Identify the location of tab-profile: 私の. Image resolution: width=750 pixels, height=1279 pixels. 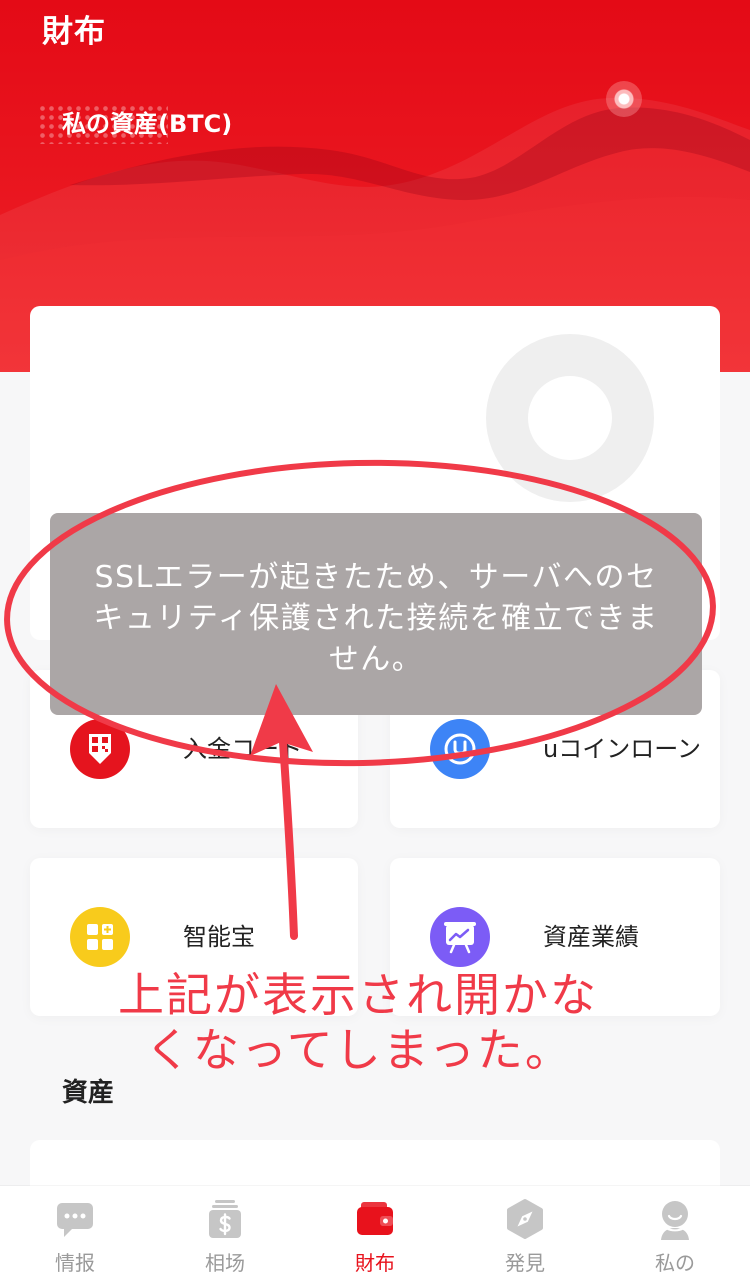
(675, 1232).